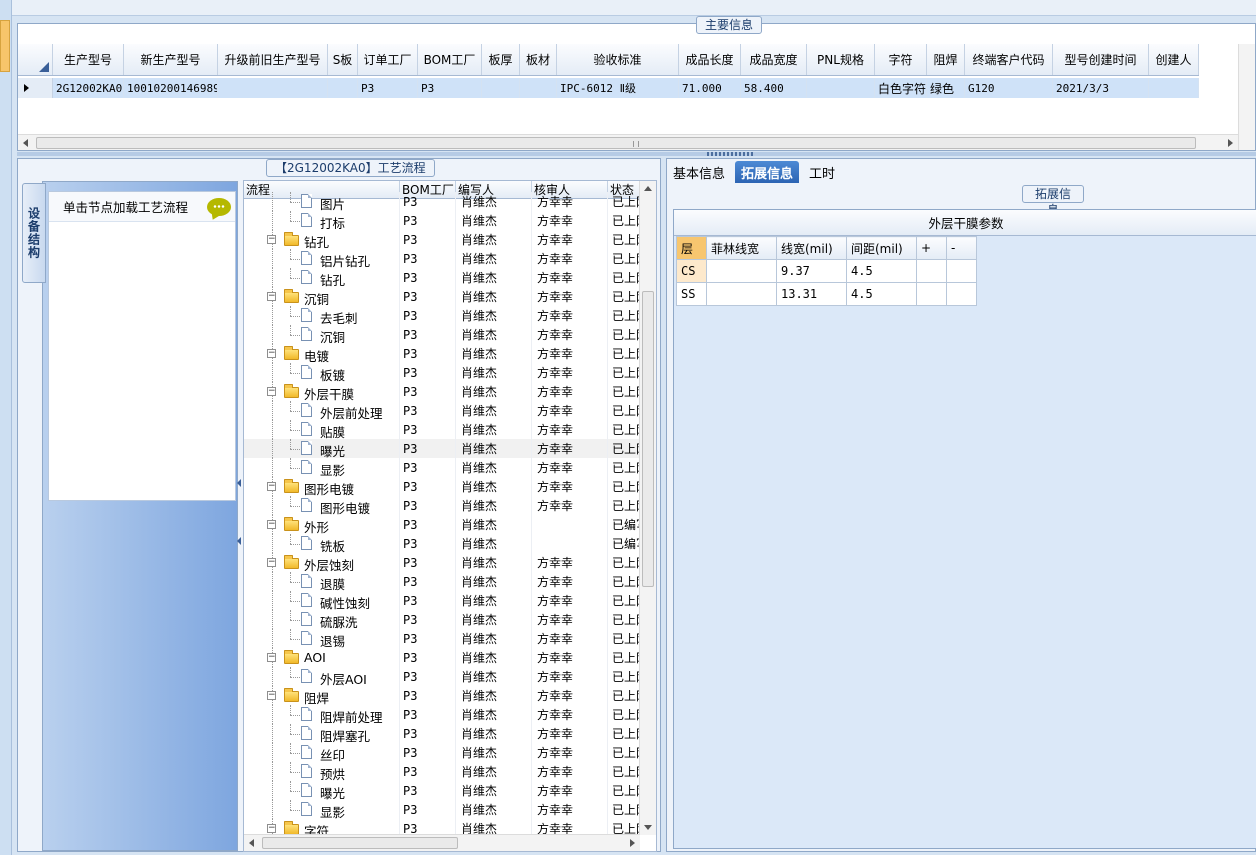 The image size is (1256, 855). Describe the element at coordinates (88, 59) in the screenshot. I see `column-header: 生产型号` at that location.